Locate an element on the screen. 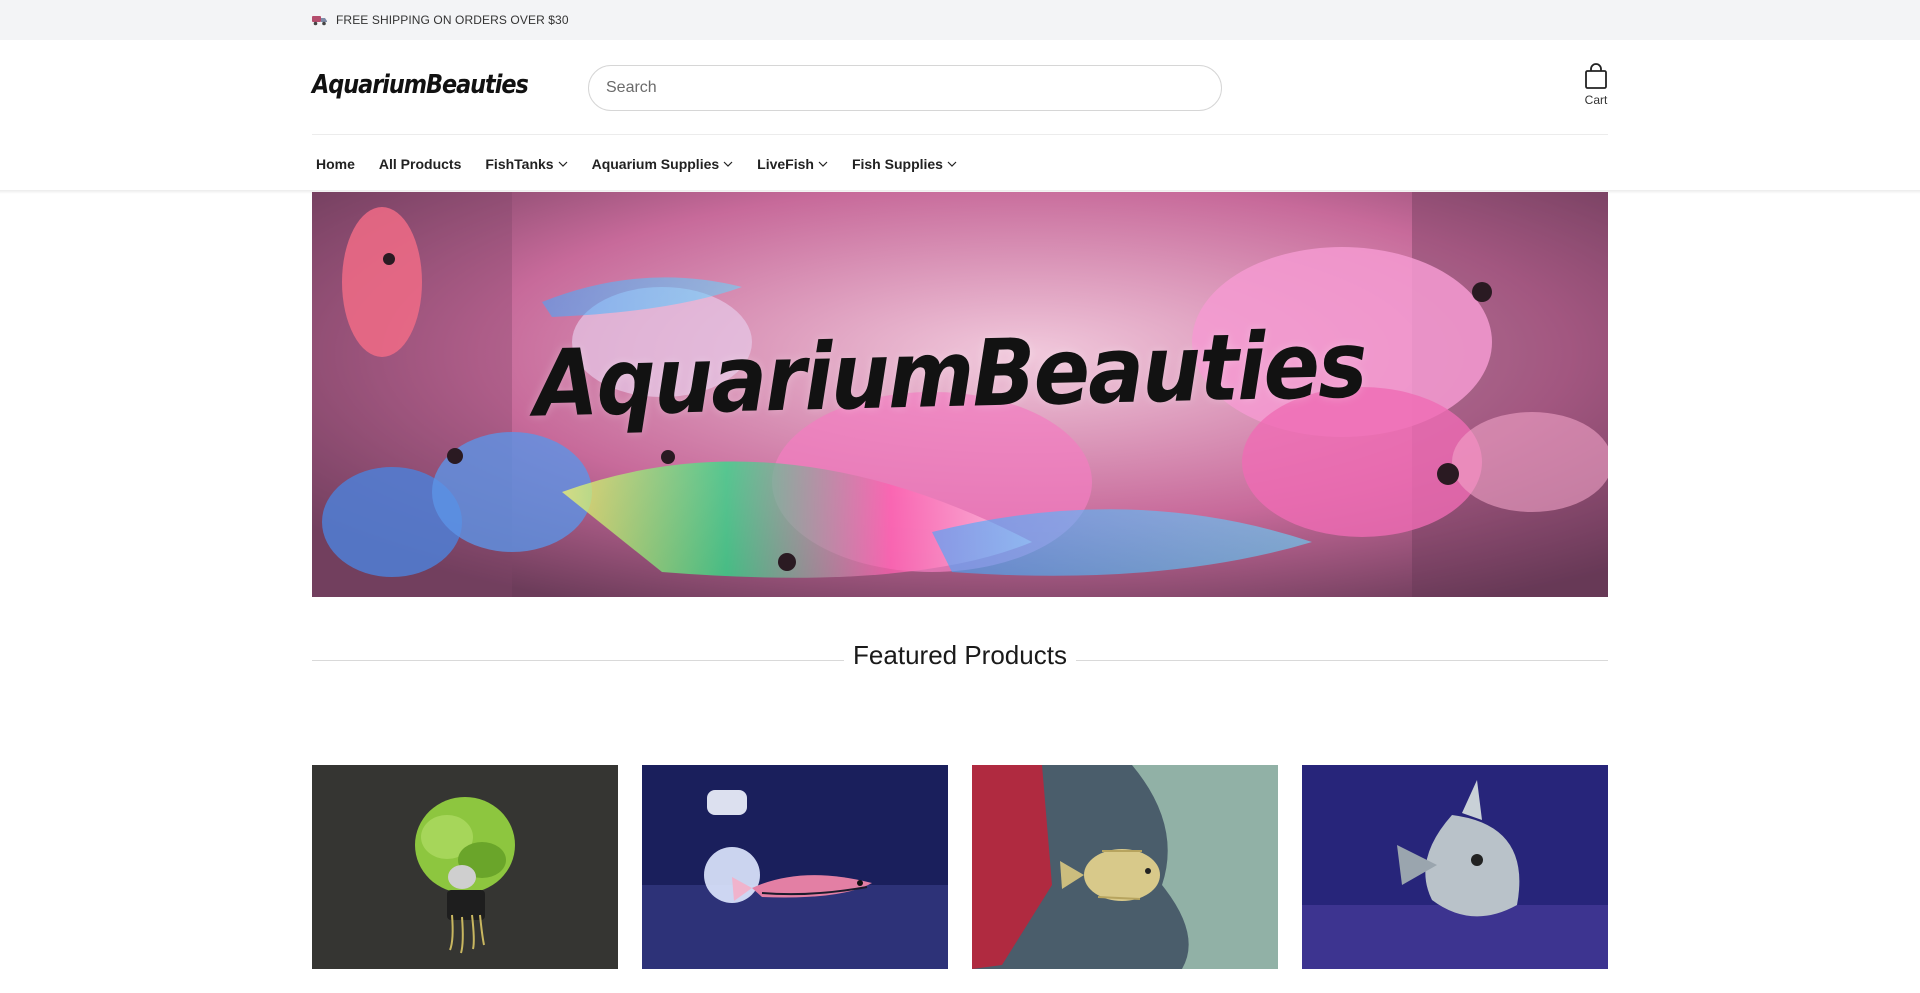 Image resolution: width=1920 pixels, height=993 pixels. nav-item-label: LiveFish is located at coordinates (785, 164).